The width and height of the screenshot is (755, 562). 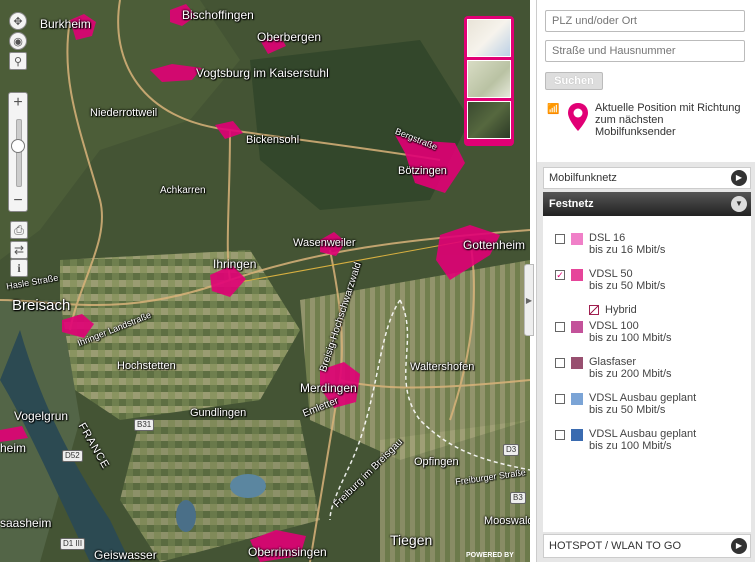 I want to click on layer-subtitle: bis zu 200 Mbit/s, so click(x=630, y=374).